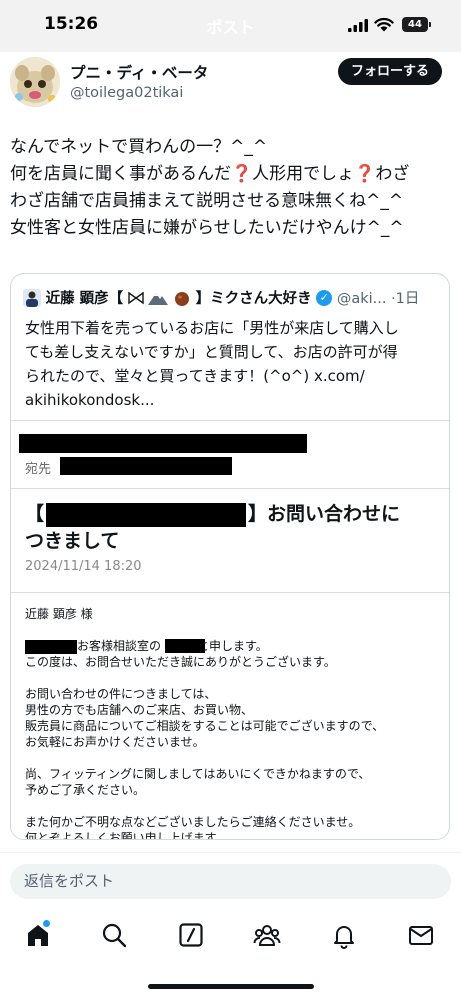 The height and width of the screenshot is (999, 461). Describe the element at coordinates (384, 24) in the screenshot. I see `wifi-icon` at that location.